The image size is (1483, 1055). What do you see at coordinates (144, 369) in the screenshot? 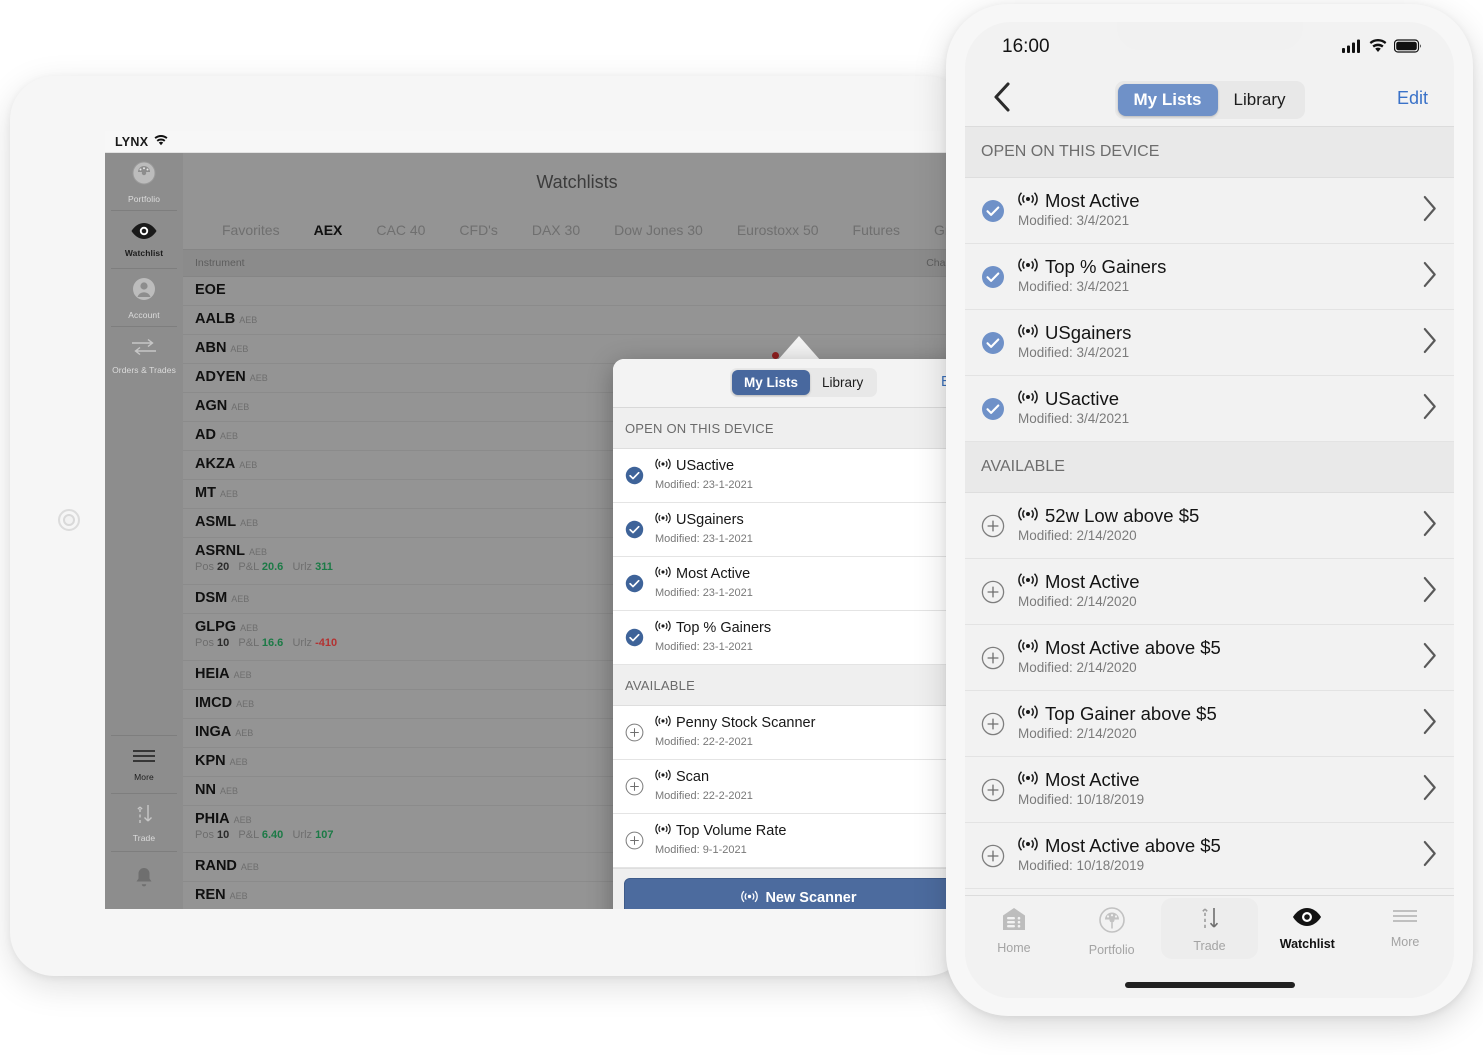
I see `sidebar-label-orders-trades: Orders & Trades` at bounding box center [144, 369].